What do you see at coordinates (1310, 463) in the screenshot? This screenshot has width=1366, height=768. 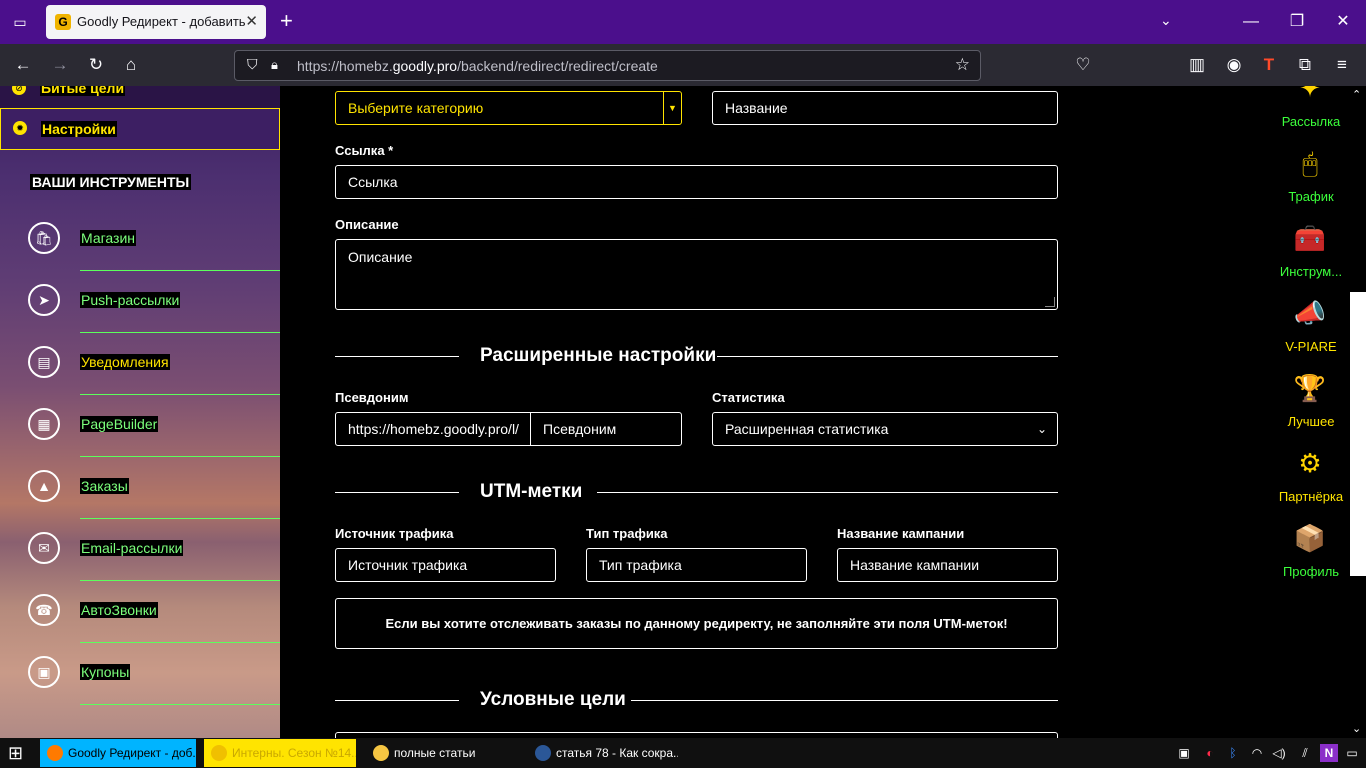 I see `gear-icon: ⚙` at bounding box center [1310, 463].